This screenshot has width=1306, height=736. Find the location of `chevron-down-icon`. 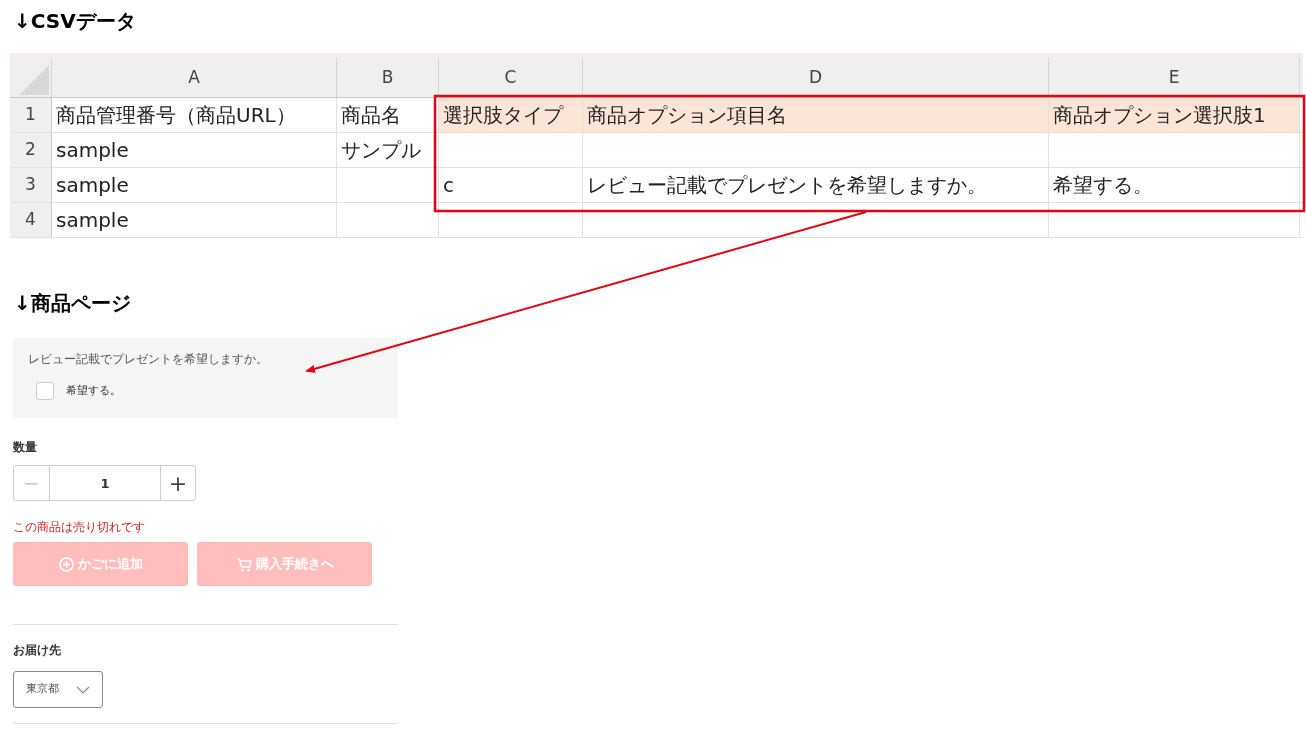

chevron-down-icon is located at coordinates (83, 689).